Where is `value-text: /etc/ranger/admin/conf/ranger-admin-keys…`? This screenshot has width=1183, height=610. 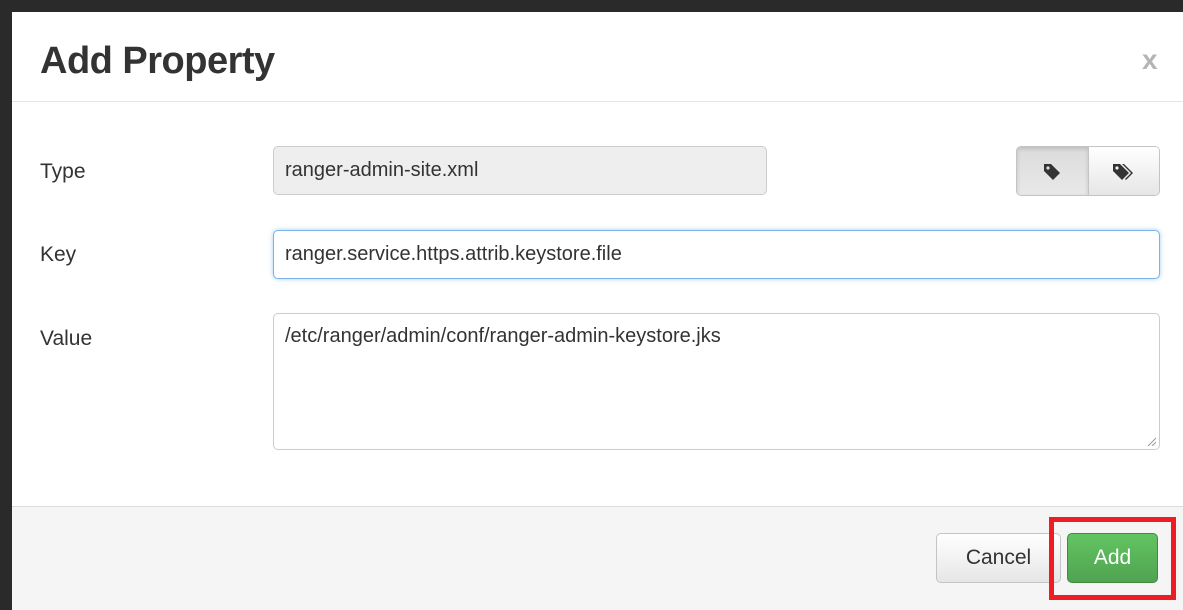
value-text: /etc/ranger/admin/conf/ranger-admin-keys… is located at coordinates (503, 336).